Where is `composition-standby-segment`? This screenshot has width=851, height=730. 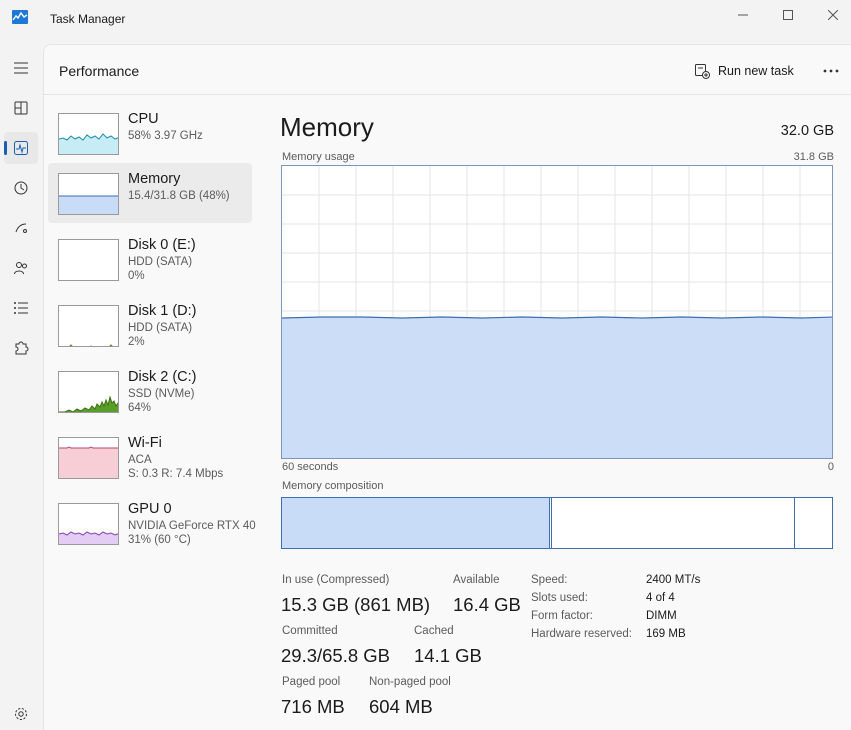 composition-standby-segment is located at coordinates (674, 523).